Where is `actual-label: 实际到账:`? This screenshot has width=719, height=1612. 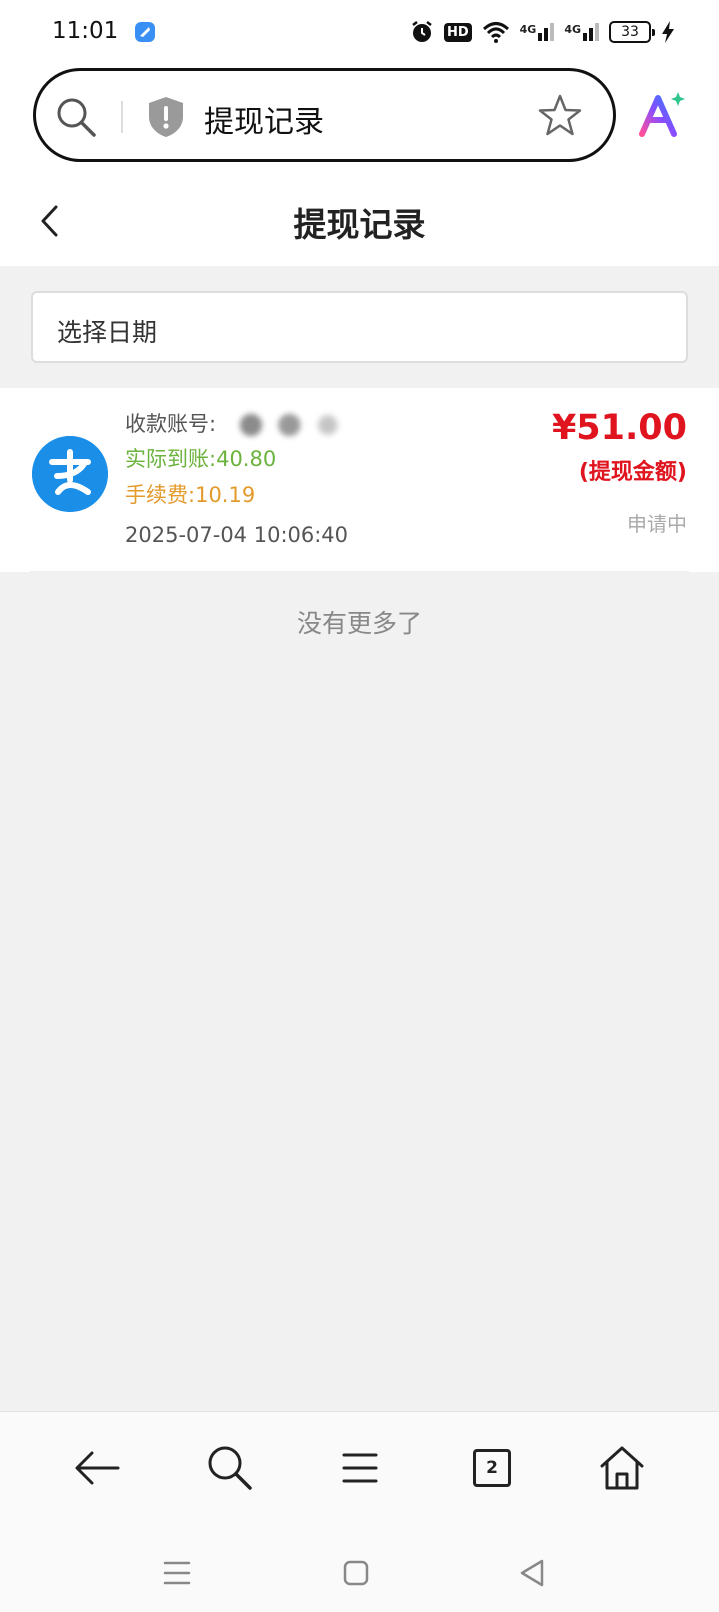 actual-label: 实际到账: is located at coordinates (171, 459).